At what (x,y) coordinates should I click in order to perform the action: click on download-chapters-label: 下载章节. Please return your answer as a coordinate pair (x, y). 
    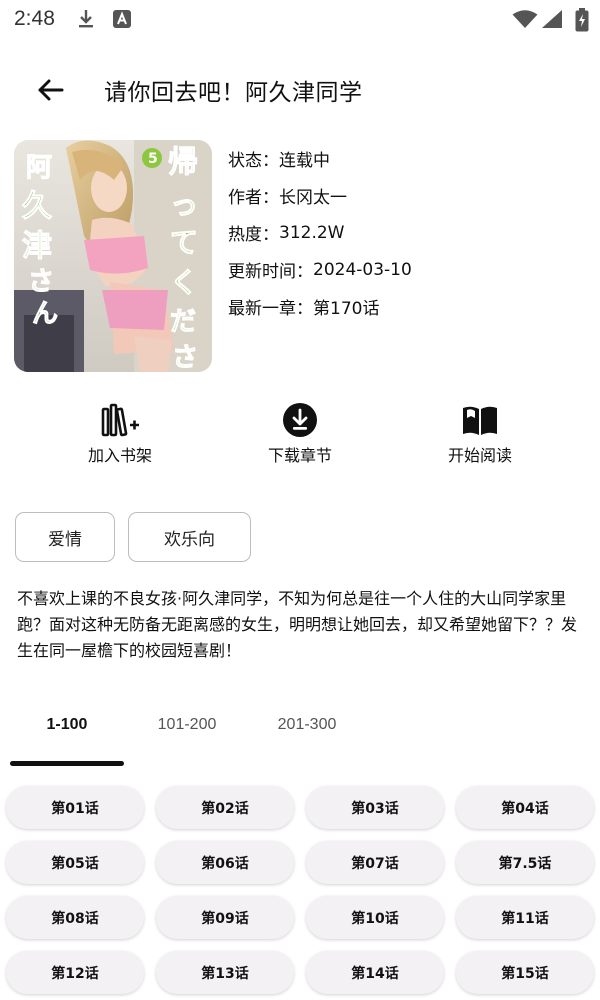
    Looking at the image, I should click on (299, 455).